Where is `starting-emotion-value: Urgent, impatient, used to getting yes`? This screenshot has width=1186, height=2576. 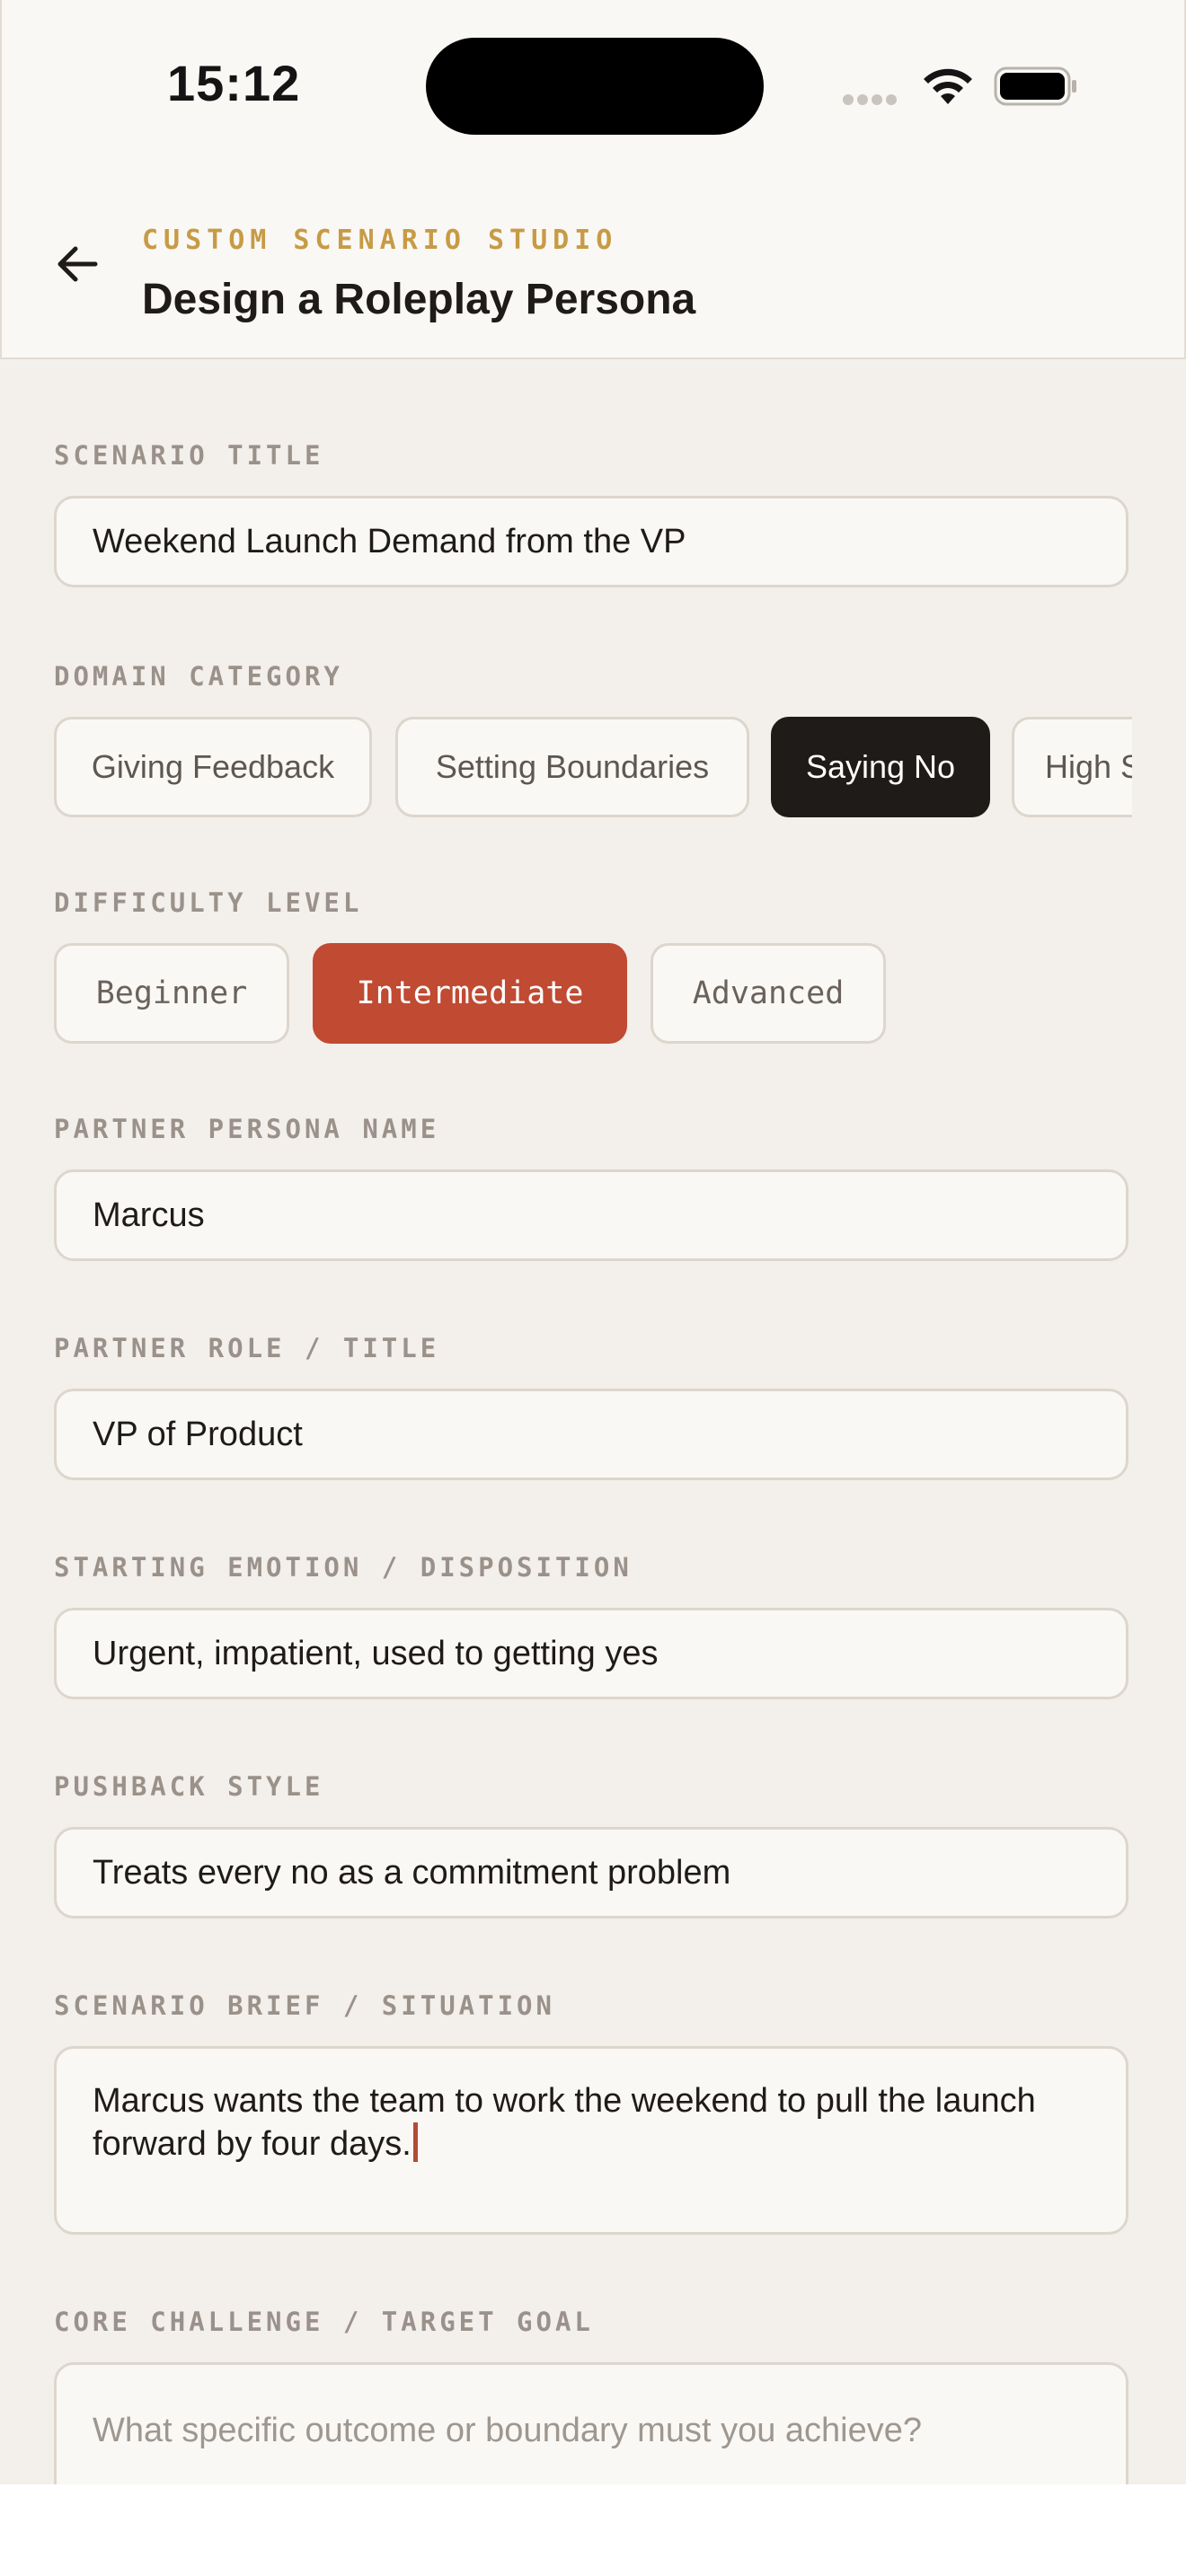 starting-emotion-value: Urgent, impatient, used to getting yes is located at coordinates (376, 1653).